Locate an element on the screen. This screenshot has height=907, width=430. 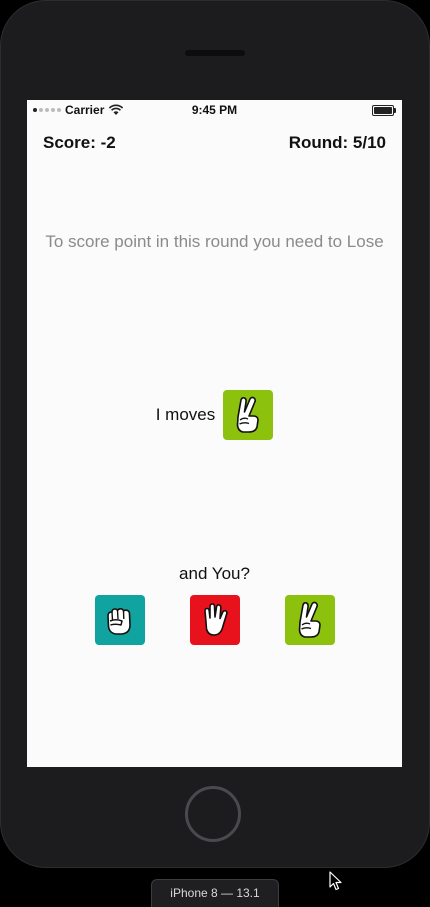
ai-move-label: I moves is located at coordinates (185, 414).